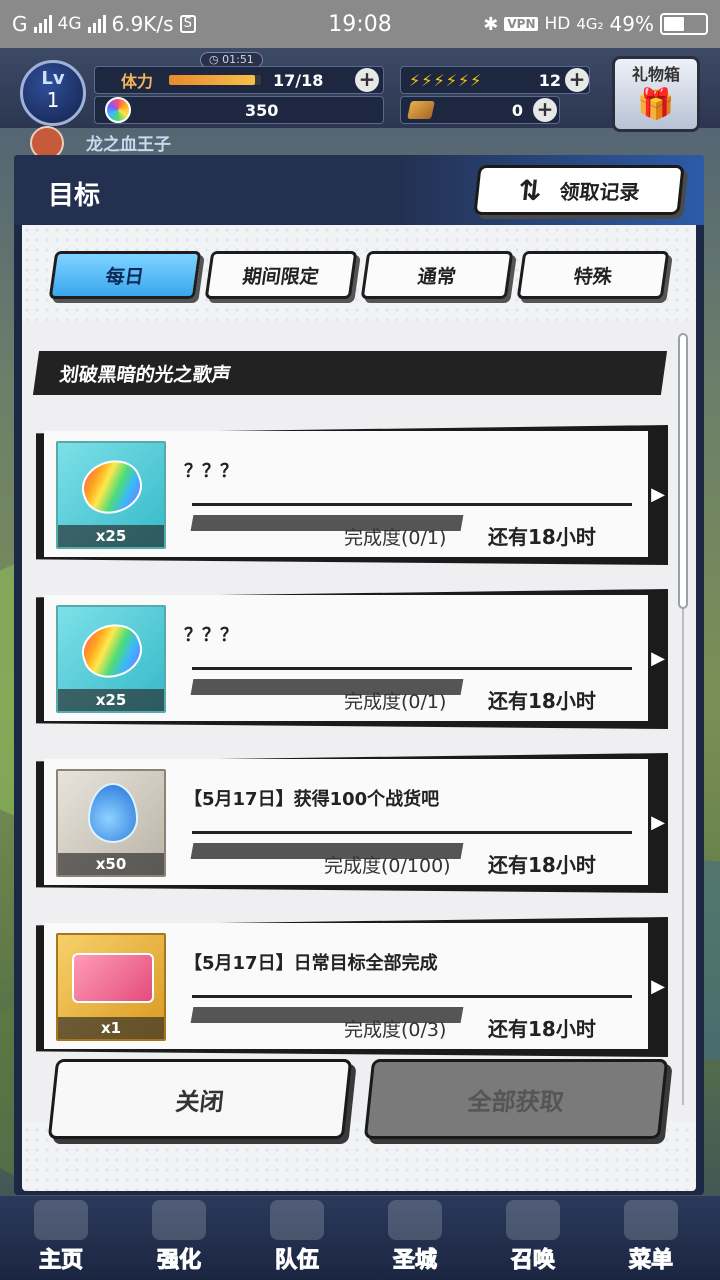 The image size is (720, 1280). What do you see at coordinates (599, 191) in the screenshot?
I see `claim-records-label: 领取记录` at bounding box center [599, 191].